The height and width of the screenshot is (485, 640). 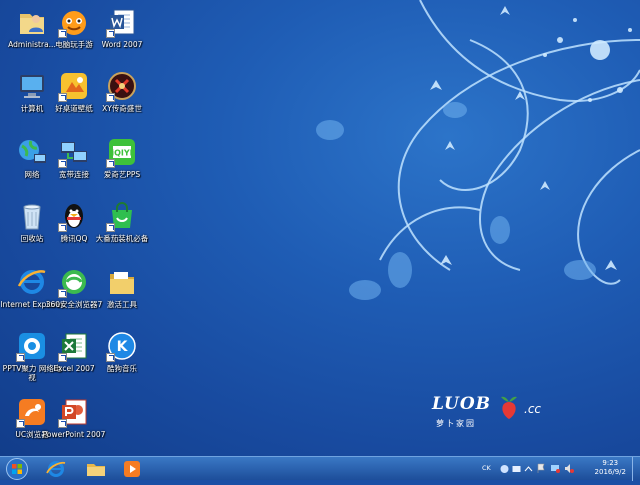 I want to click on icon-label: 酷狗音乐, so click(x=122, y=368).